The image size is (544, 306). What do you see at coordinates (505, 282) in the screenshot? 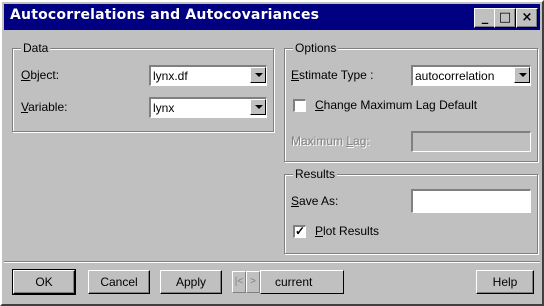
I see `help-button: Help` at bounding box center [505, 282].